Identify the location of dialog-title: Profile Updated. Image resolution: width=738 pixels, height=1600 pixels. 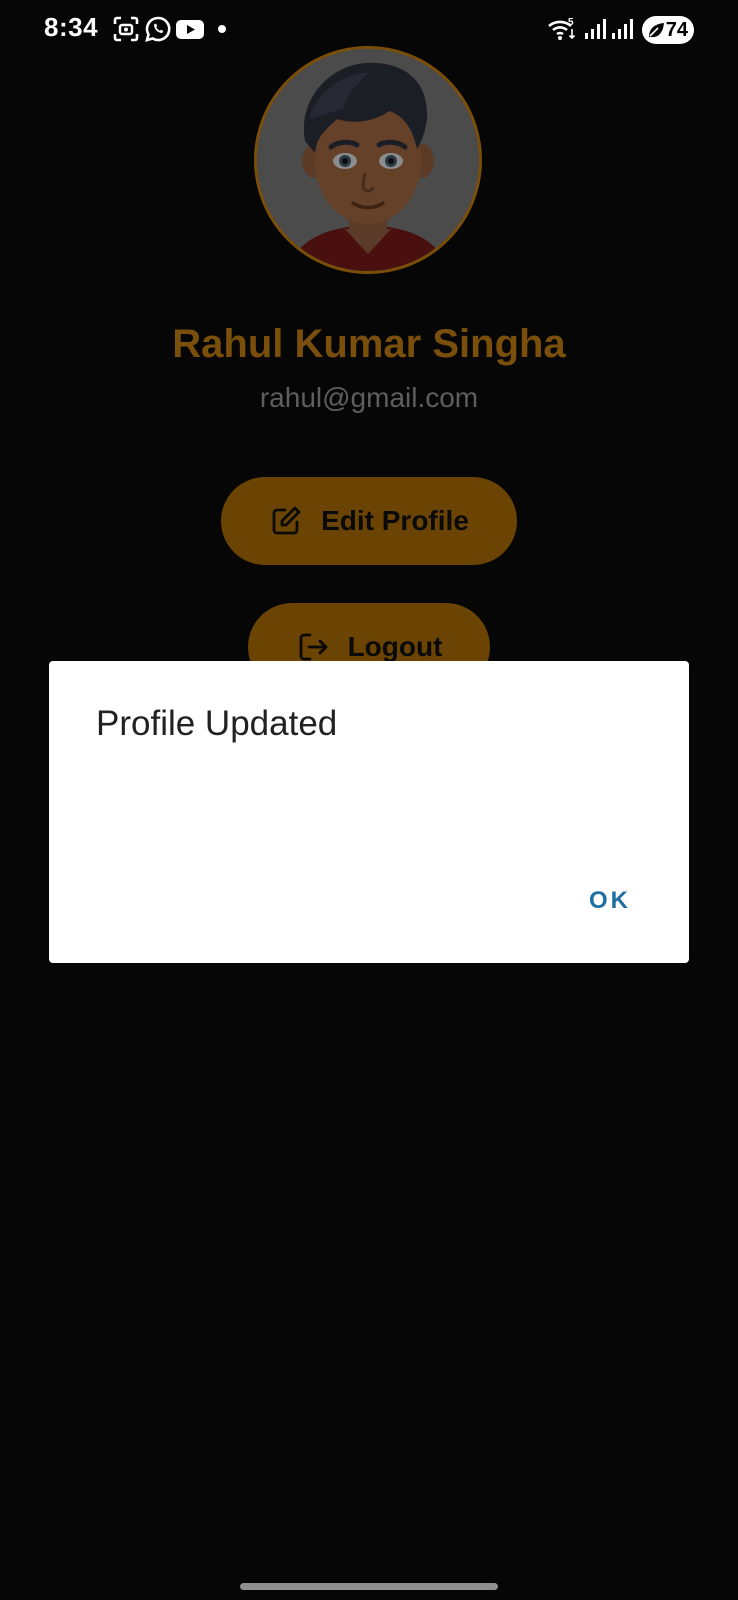
(217, 723).